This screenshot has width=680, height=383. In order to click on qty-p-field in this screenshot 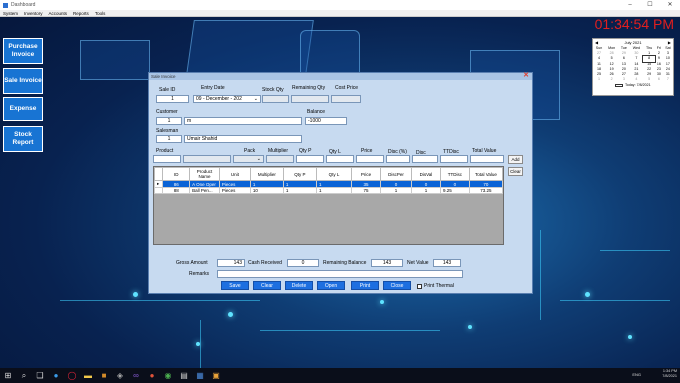, I will do `click(310, 159)`.